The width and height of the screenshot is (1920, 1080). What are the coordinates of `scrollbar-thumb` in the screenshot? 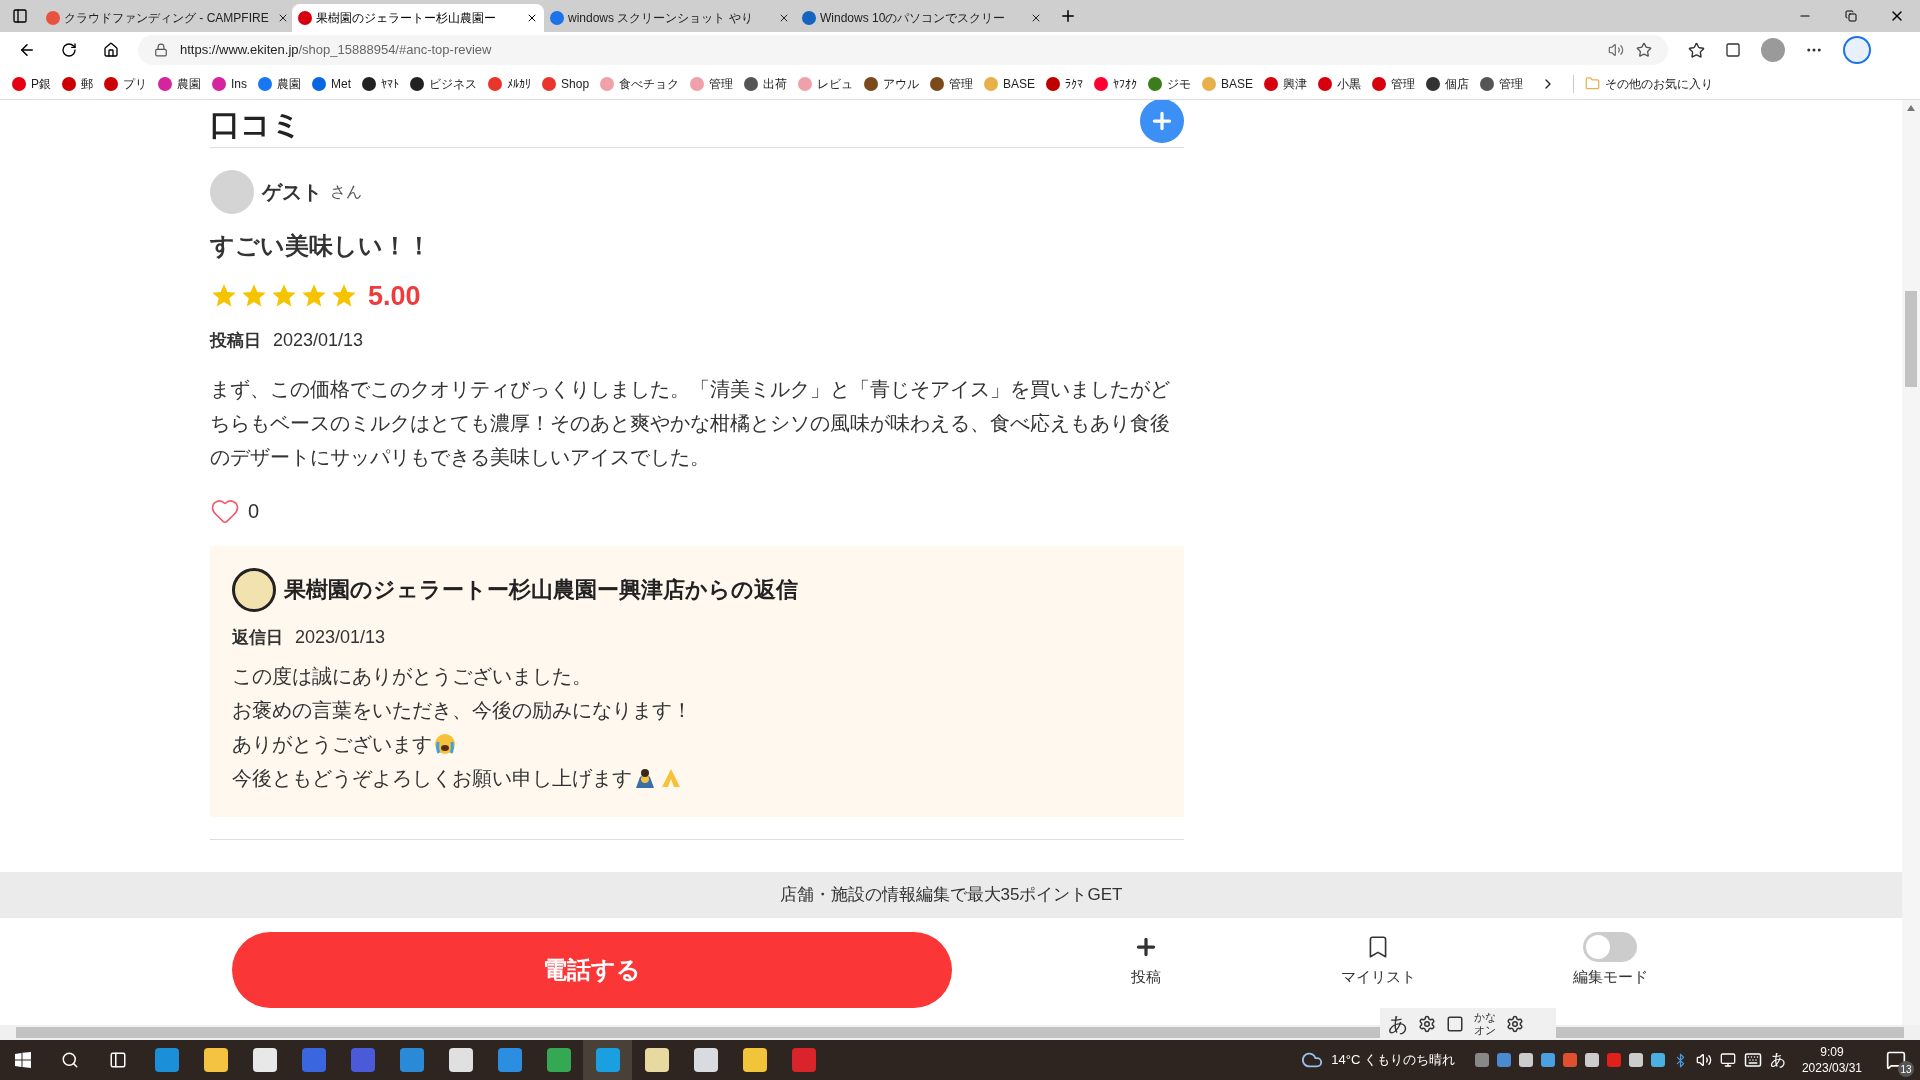 It's located at (1911, 339).